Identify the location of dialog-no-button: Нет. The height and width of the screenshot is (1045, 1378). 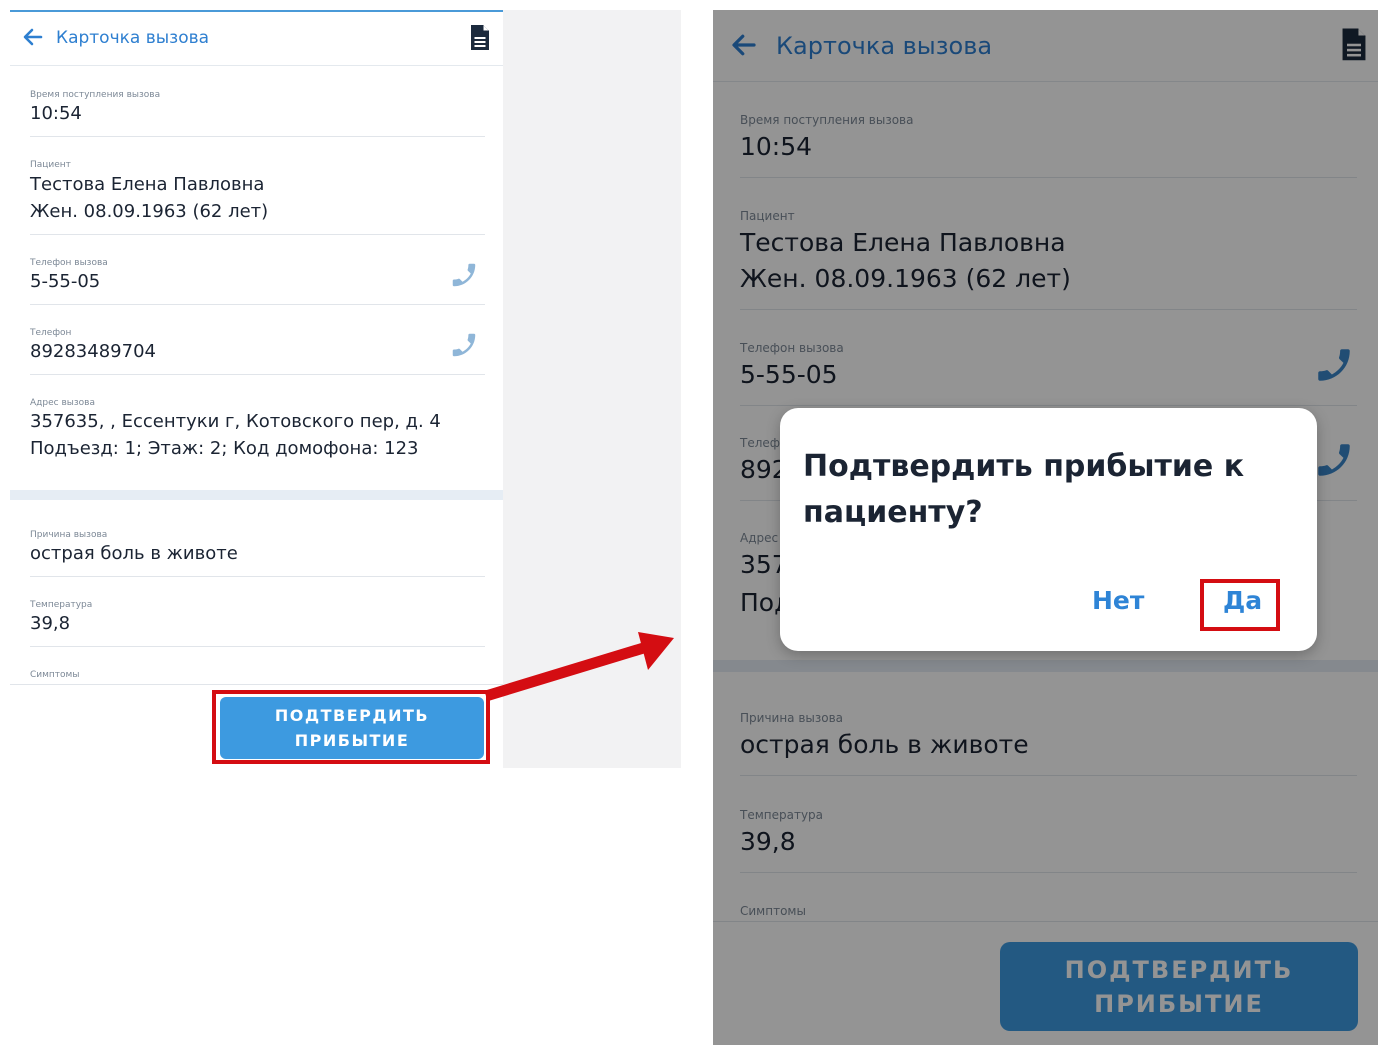
(1118, 600).